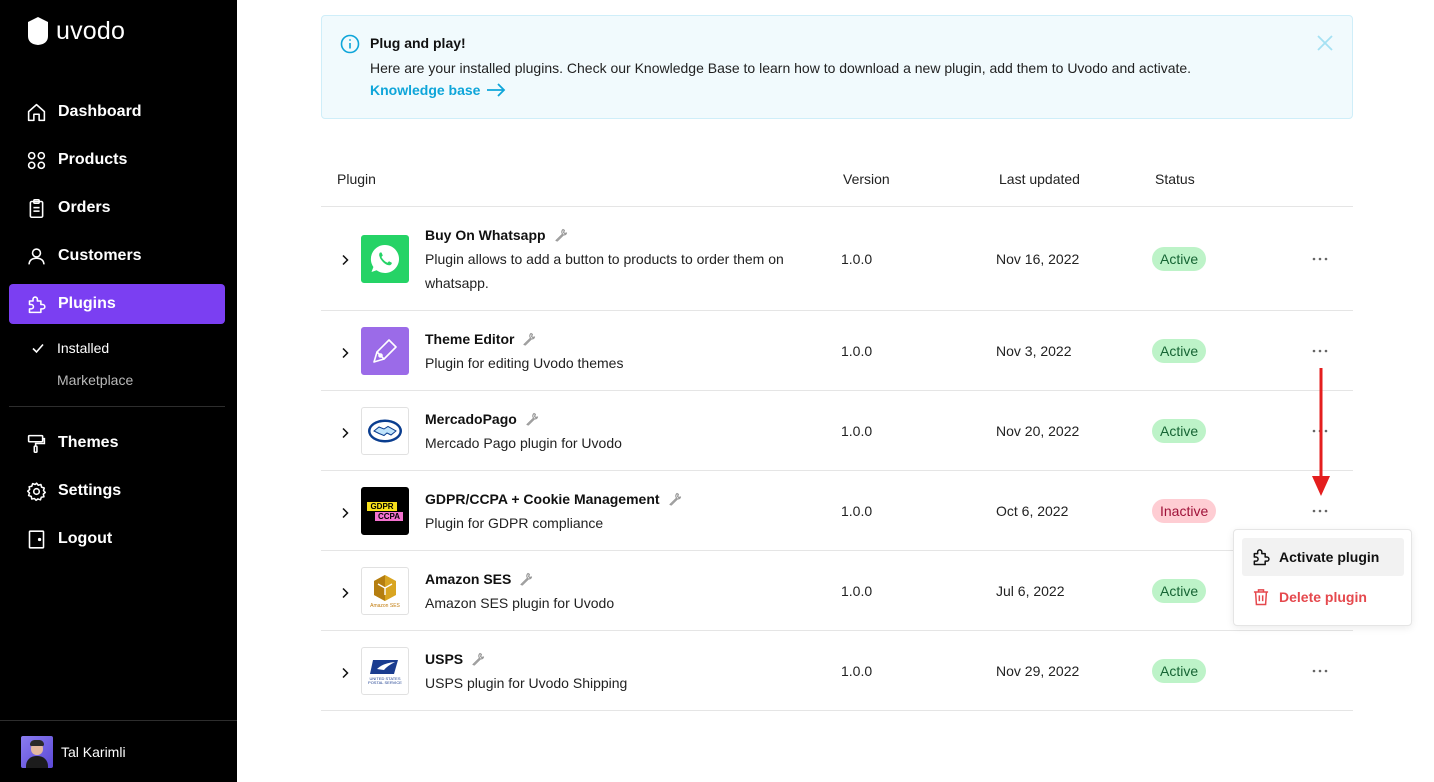  I want to click on activate-plugin-button: Activate plugin, so click(1323, 557).